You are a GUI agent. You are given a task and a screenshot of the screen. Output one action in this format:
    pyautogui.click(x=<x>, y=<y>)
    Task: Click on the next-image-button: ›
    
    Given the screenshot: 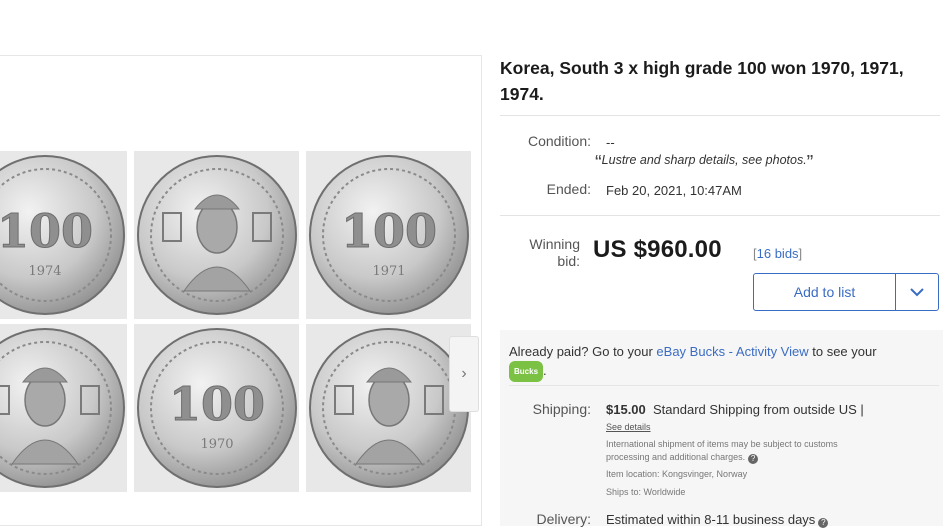 What is the action you would take?
    pyautogui.click(x=464, y=374)
    